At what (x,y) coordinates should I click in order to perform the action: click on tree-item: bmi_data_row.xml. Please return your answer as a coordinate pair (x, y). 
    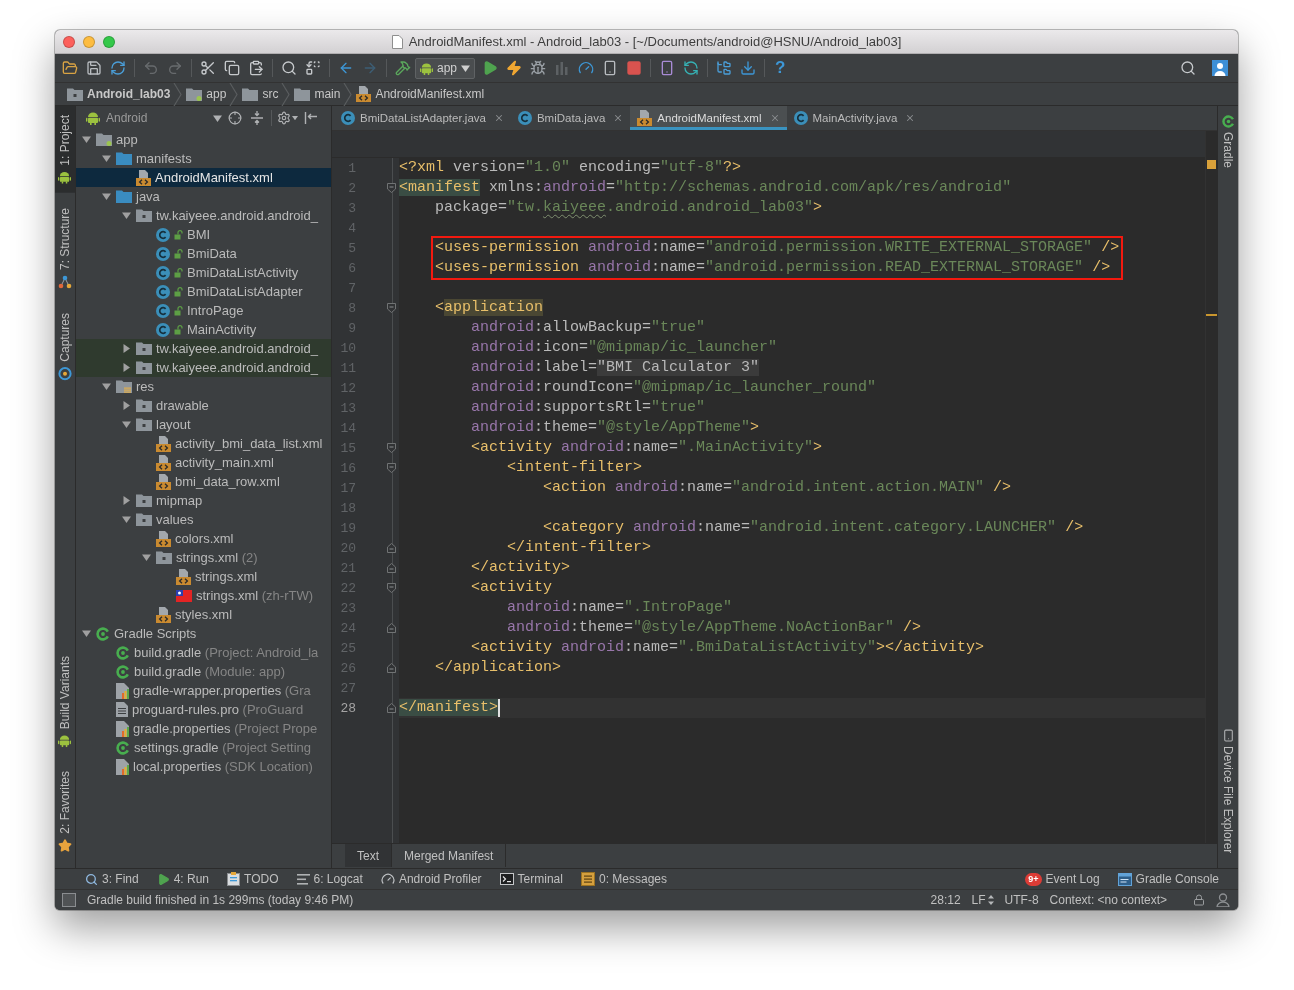
    Looking at the image, I should click on (203, 481).